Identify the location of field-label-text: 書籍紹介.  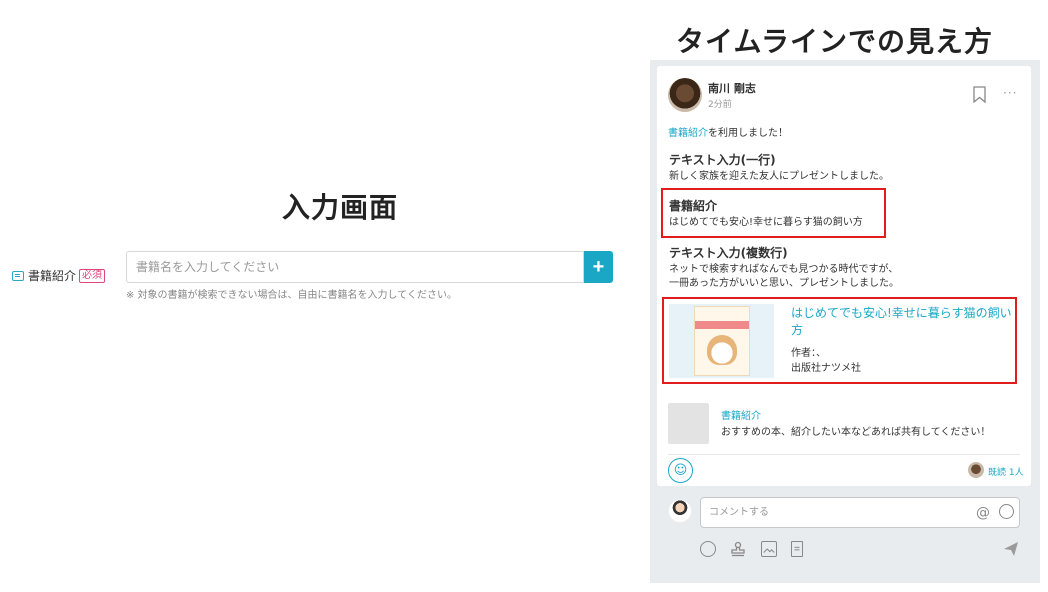
(52, 276).